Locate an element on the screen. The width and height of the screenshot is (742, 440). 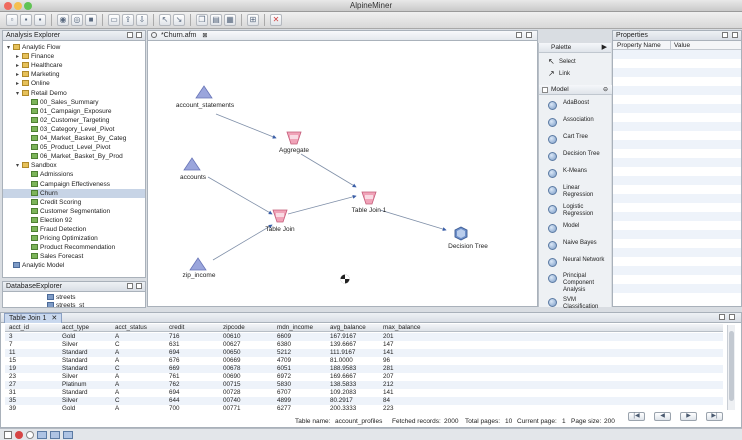
import-icon: ⇩ is located at coordinates (142, 20).